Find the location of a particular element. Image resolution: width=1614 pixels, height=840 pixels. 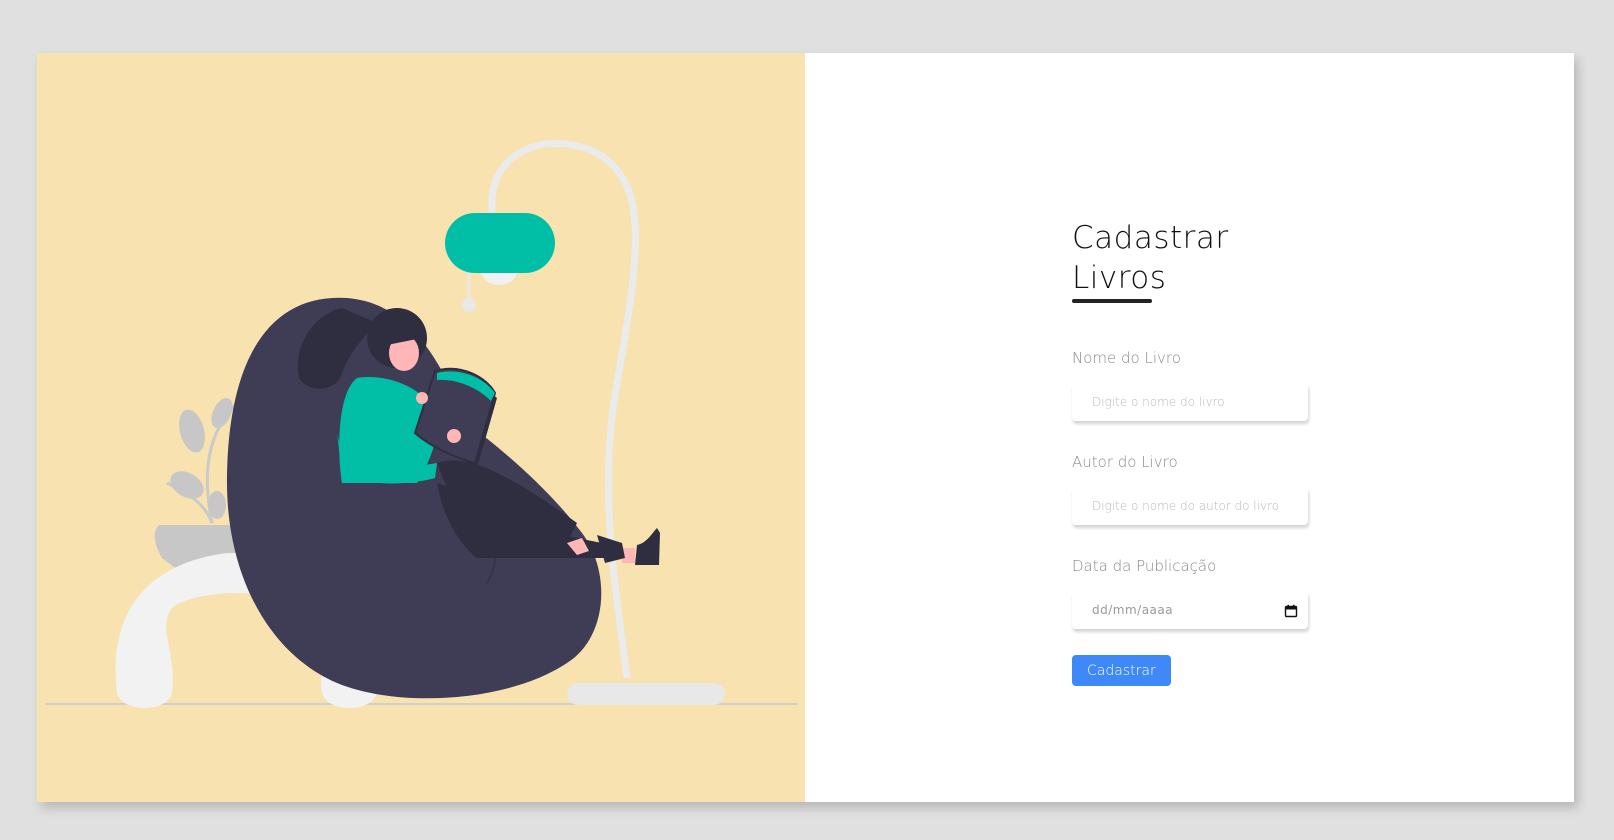

calendar-icon is located at coordinates (1291, 610).